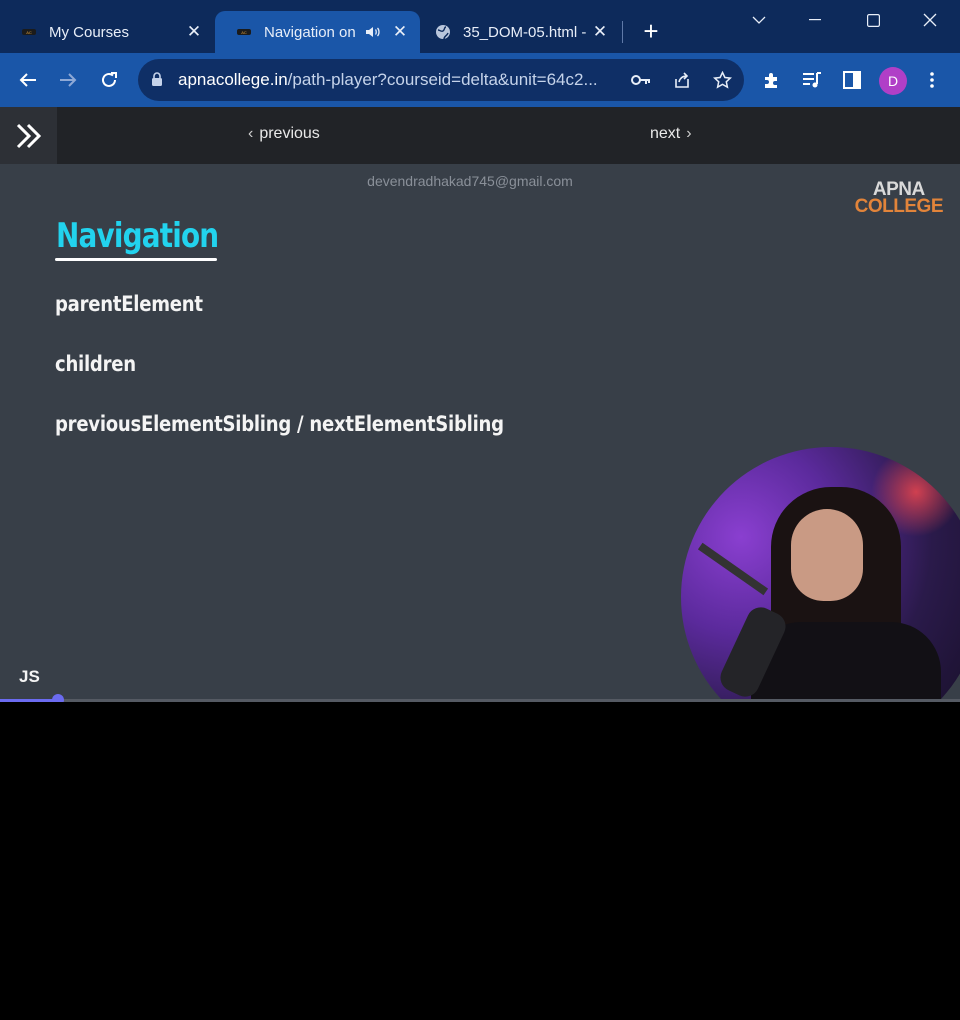 The image size is (960, 1020). Describe the element at coordinates (665, 133) in the screenshot. I see `next-label: next` at that location.